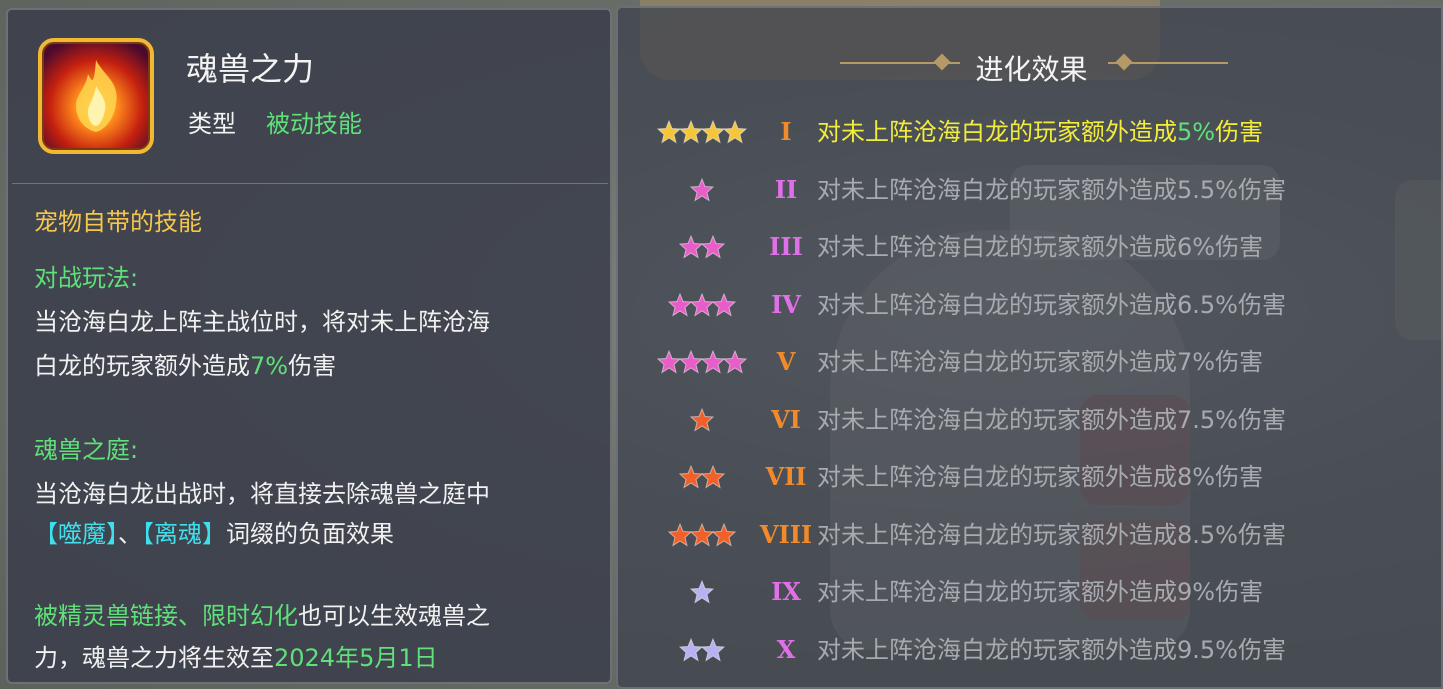  Describe the element at coordinates (262, 616) in the screenshot. I see `link-text-line-1: 被精灵兽链接、限时幻化也可以生效魂兽之` at that location.